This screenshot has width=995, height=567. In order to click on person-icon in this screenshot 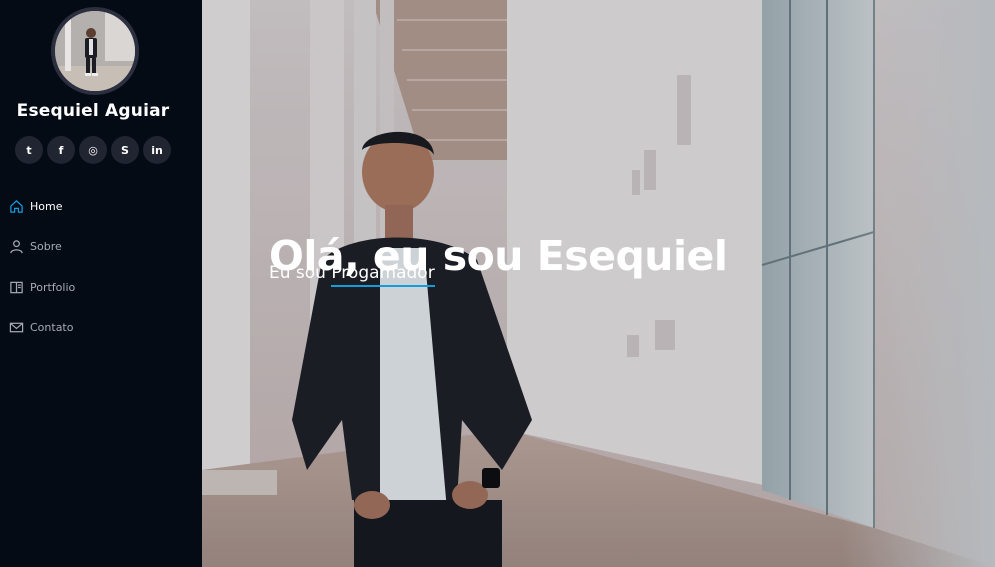, I will do `click(16, 247)`.